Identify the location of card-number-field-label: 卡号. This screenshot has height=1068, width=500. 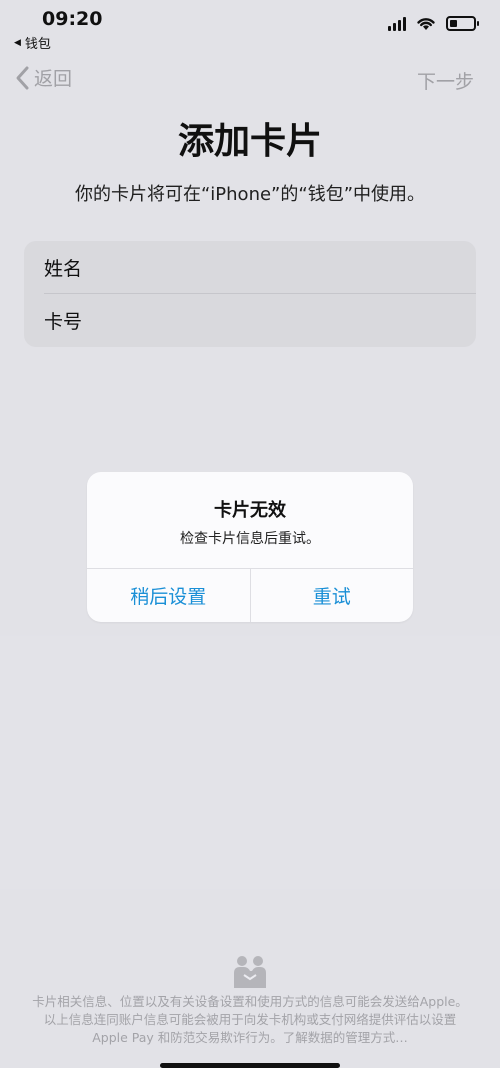
(63, 322).